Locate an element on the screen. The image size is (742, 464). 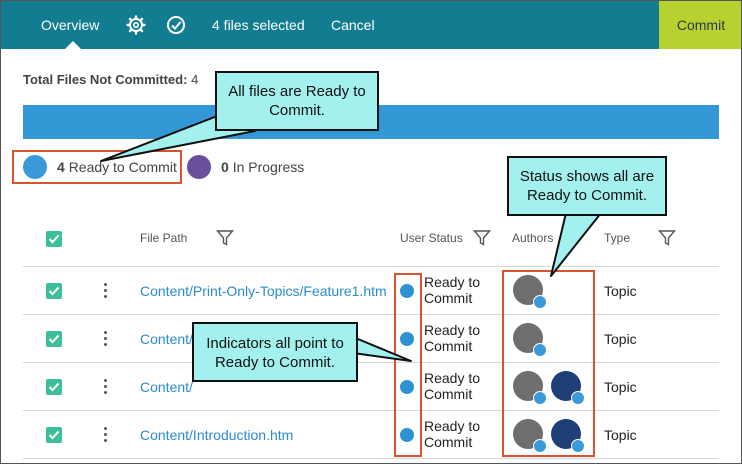
progress-label: In Progress is located at coordinates (268, 167).